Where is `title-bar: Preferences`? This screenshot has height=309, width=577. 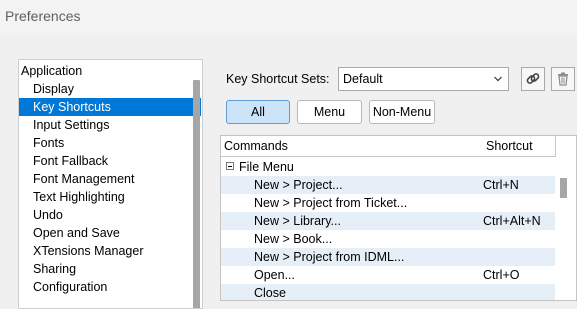
title-bar: Preferences is located at coordinates (288, 17).